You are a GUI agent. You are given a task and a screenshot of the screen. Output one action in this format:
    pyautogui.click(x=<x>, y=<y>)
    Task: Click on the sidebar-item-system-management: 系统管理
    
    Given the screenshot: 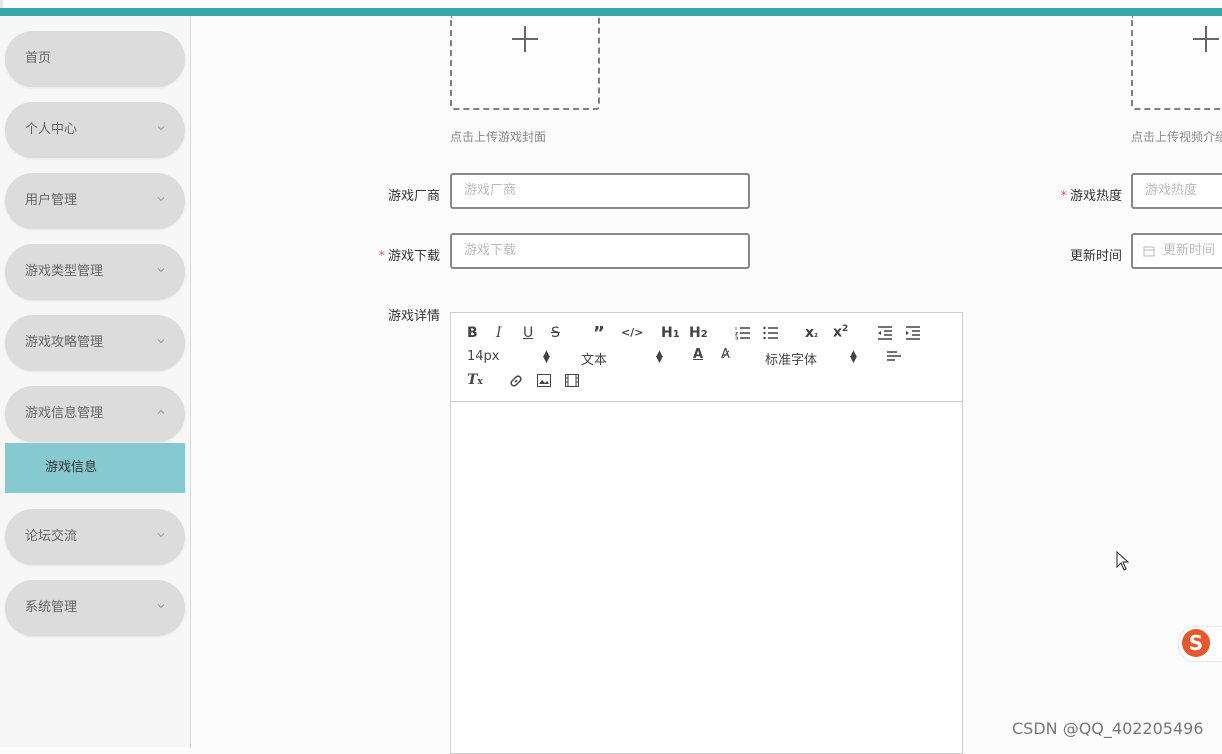 What is the action you would take?
    pyautogui.click(x=95, y=608)
    